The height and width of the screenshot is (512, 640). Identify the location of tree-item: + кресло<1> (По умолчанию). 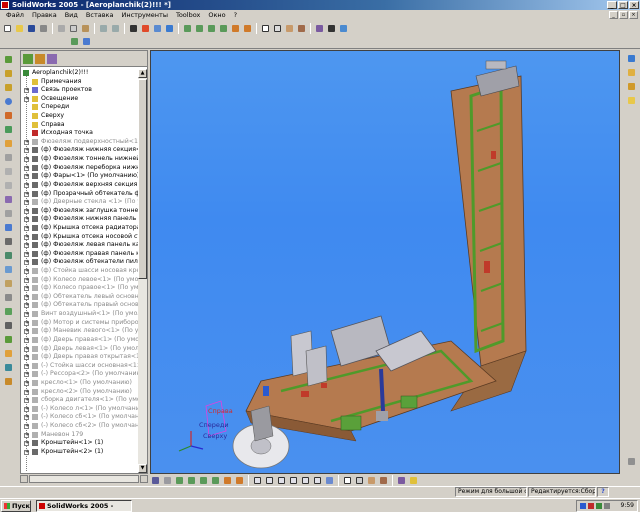
(80, 383).